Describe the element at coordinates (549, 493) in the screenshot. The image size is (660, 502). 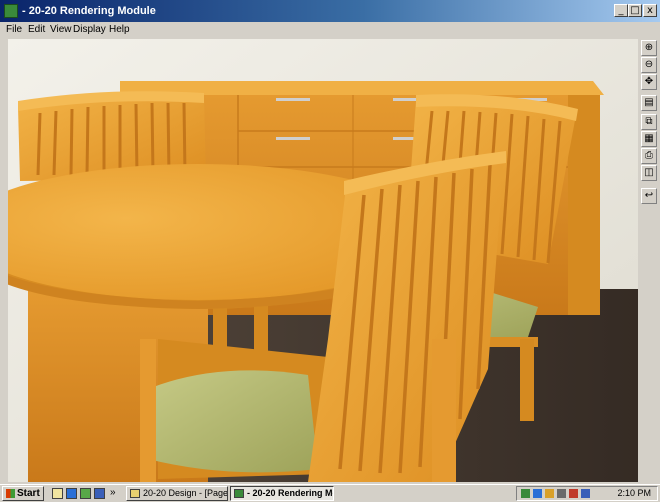
I see `volume-icon` at that location.